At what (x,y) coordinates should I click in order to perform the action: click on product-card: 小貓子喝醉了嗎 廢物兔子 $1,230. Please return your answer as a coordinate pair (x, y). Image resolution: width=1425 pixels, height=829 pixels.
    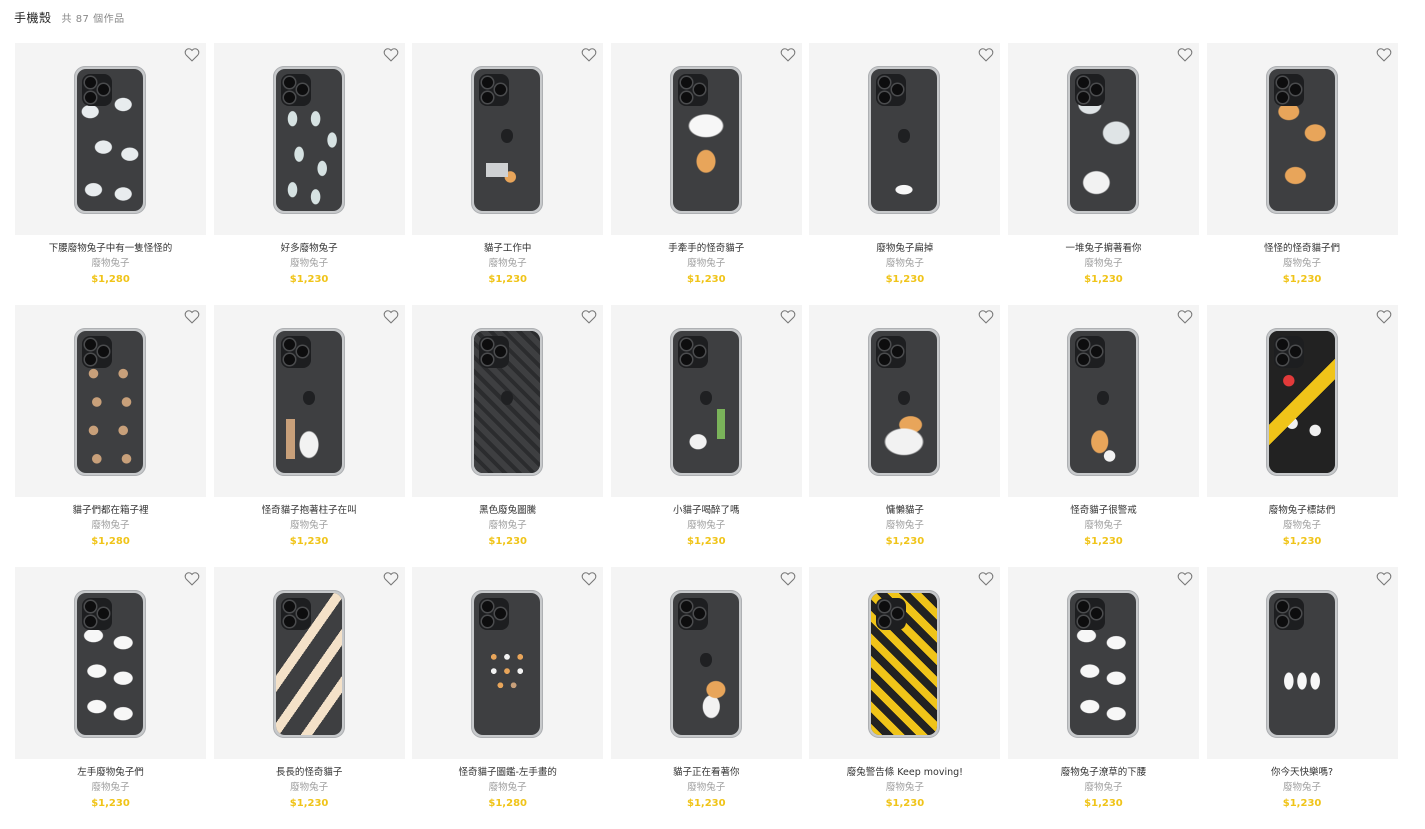
    Looking at the image, I should click on (706, 436).